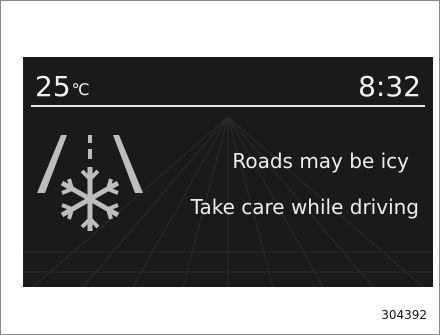  I want to click on outside-temperature: 25℃, so click(62, 88).